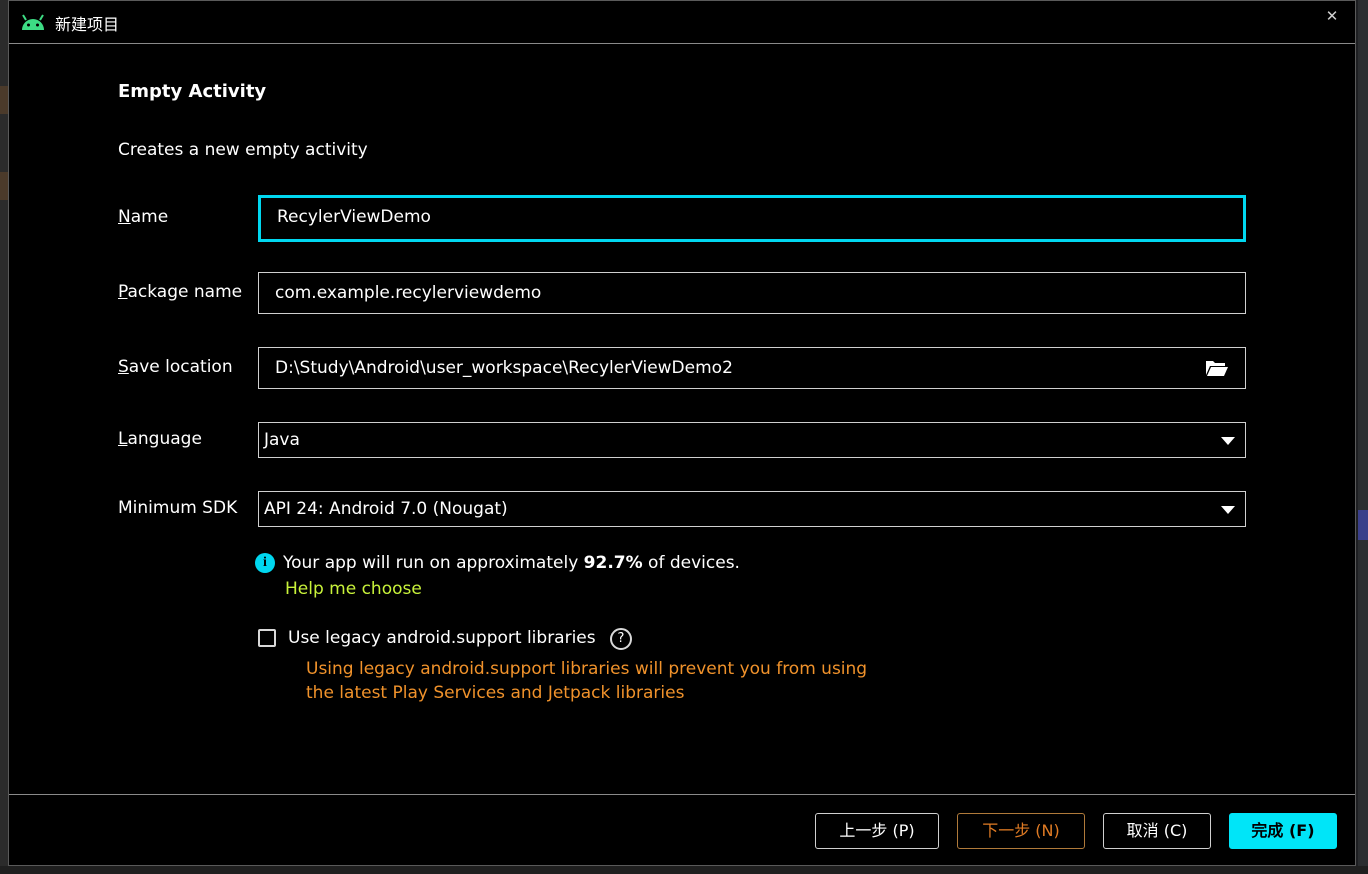 This screenshot has width=1368, height=874. Describe the element at coordinates (1021, 831) in the screenshot. I see `next-button: 下一步 (N)` at that location.